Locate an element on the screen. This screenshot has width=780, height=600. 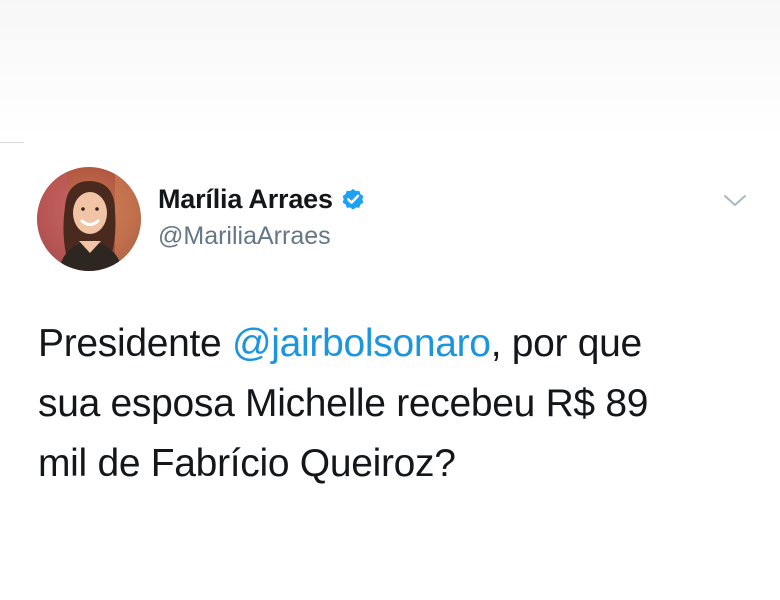
mention-link: @jairbolsonaro is located at coordinates (361, 343).